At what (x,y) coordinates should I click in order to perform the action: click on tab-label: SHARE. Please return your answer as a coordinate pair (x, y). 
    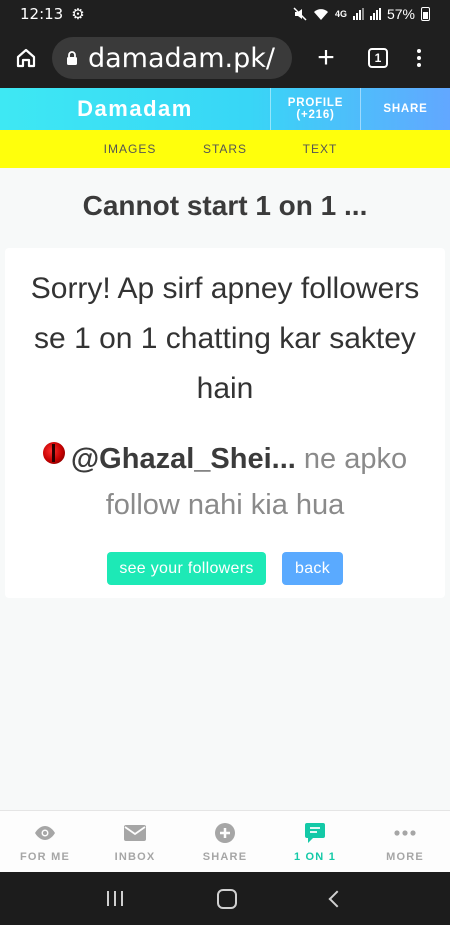
    Looking at the image, I should click on (225, 856).